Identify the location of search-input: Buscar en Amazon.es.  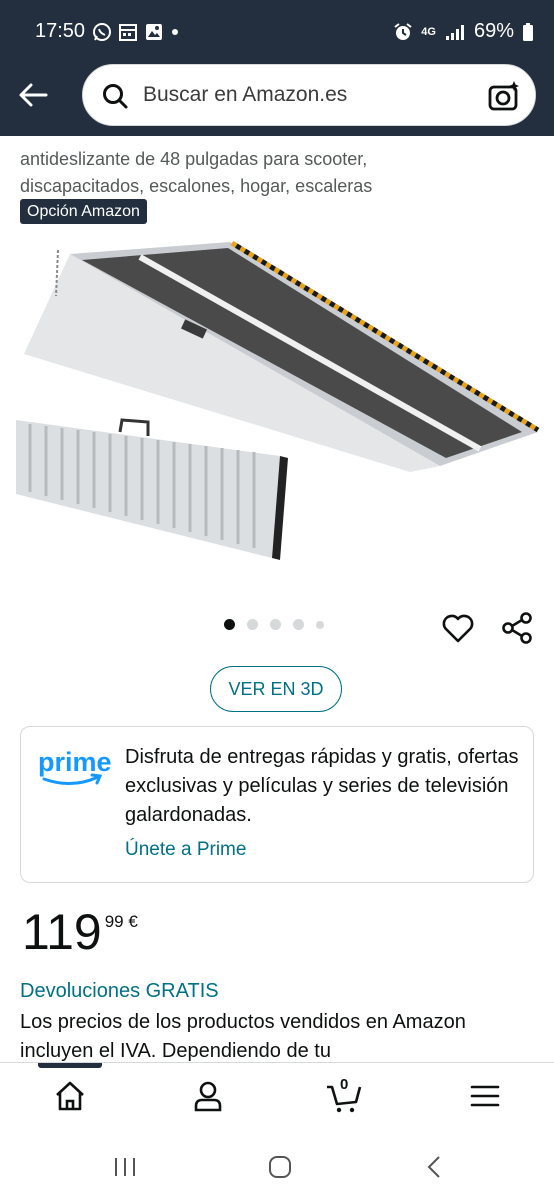
(245, 95).